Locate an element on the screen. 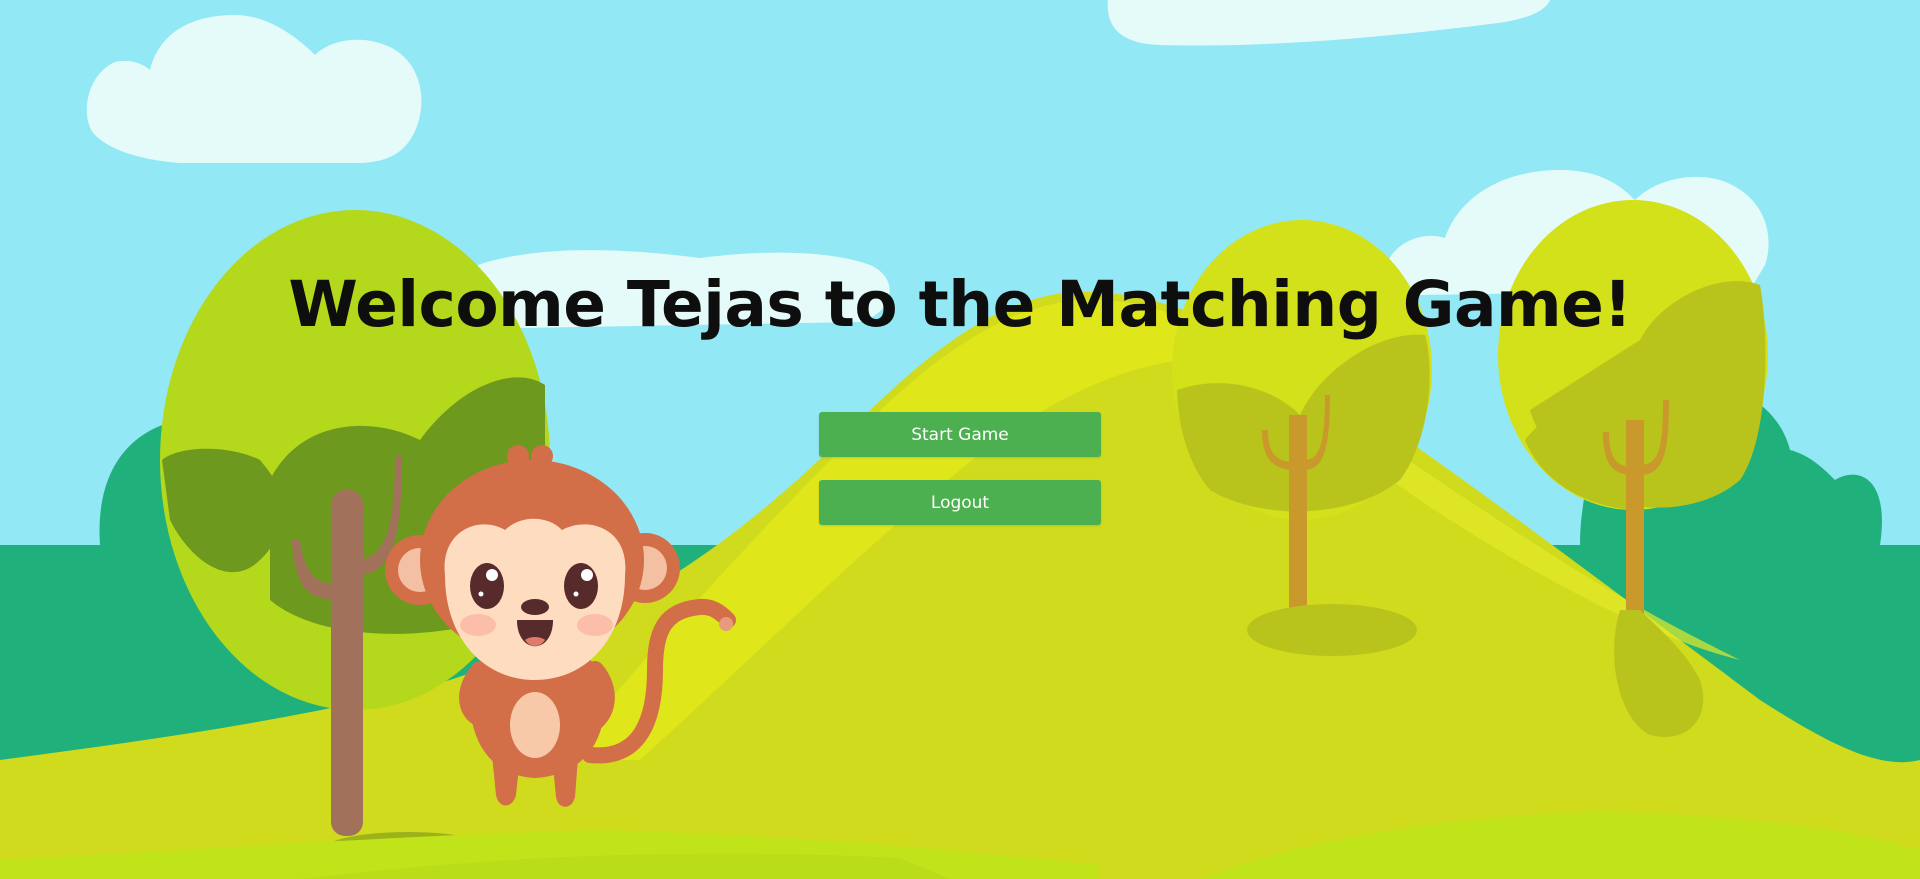  title-suffix: to the Matching Game! is located at coordinates (1217, 304).